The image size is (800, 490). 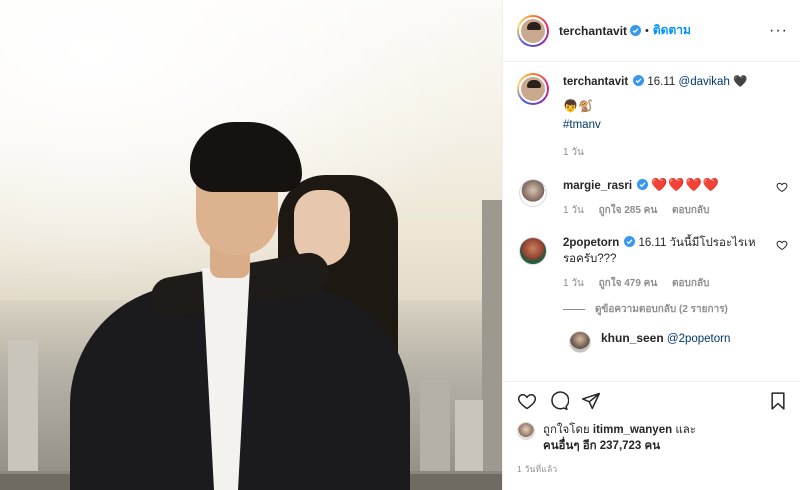 I want to click on comment-username: margie_rasri, so click(x=597, y=186).